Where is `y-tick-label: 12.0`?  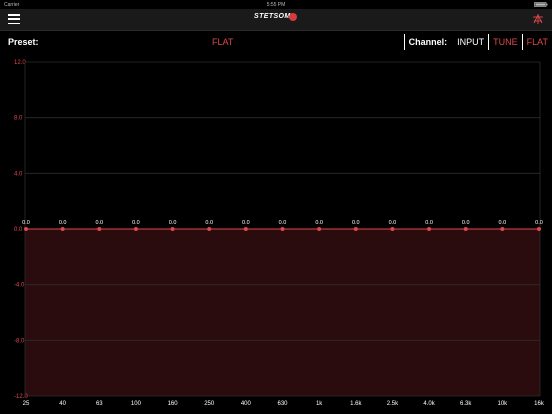 y-tick-label: 12.0 is located at coordinates (20, 63).